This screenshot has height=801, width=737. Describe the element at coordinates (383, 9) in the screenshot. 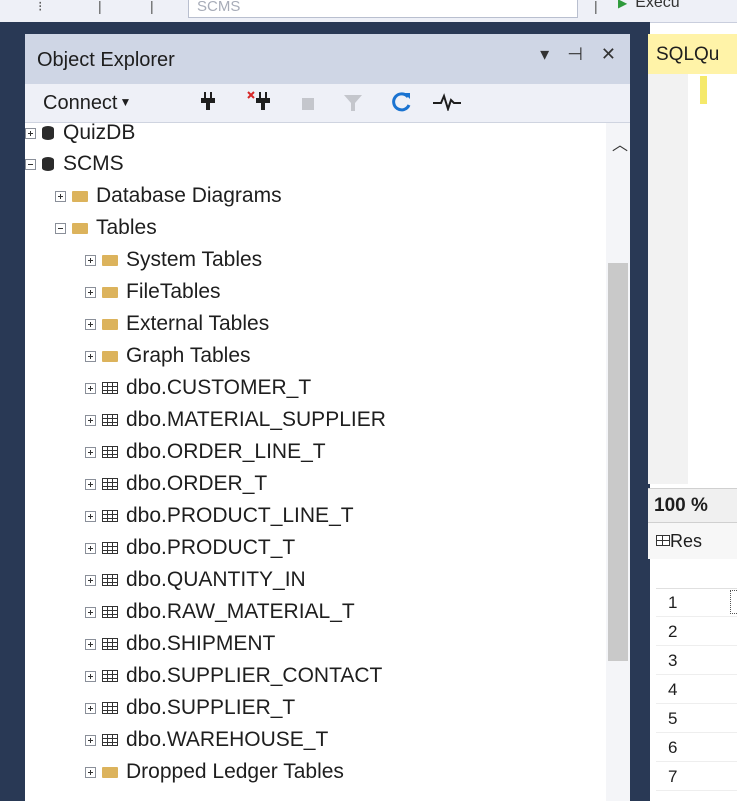

I see `available-databases-combo: SCMS` at that location.